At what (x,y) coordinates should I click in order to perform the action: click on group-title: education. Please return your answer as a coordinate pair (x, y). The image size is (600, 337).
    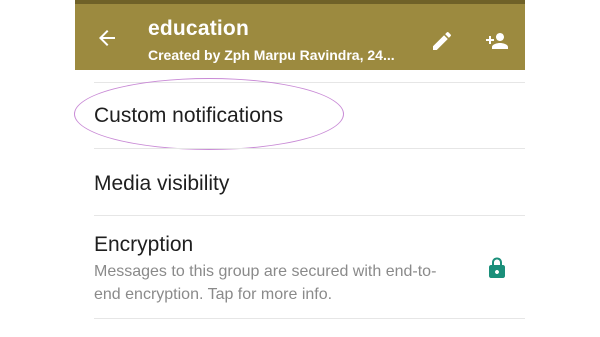
    Looking at the image, I should click on (198, 28).